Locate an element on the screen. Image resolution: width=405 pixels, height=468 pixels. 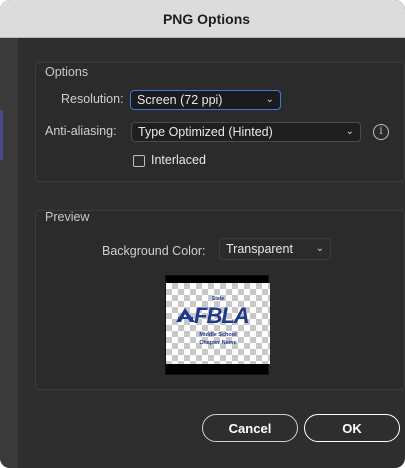
logo-fbla-text: FBLA is located at coordinates (222, 315).